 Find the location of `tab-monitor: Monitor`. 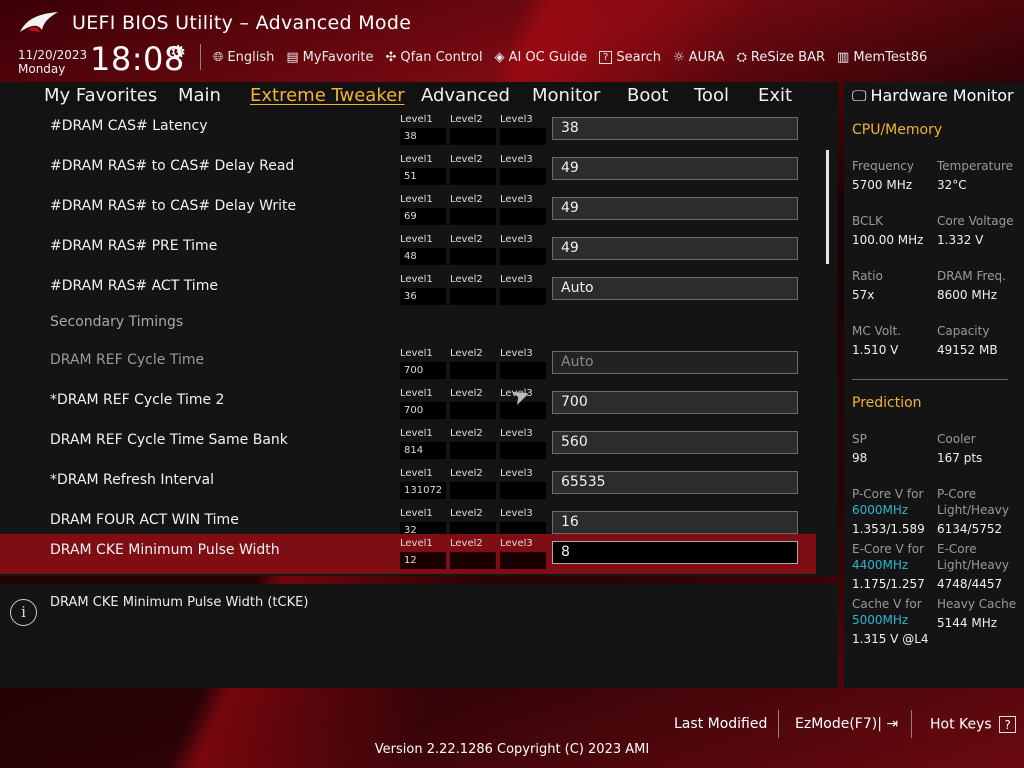

tab-monitor: Monitor is located at coordinates (566, 95).